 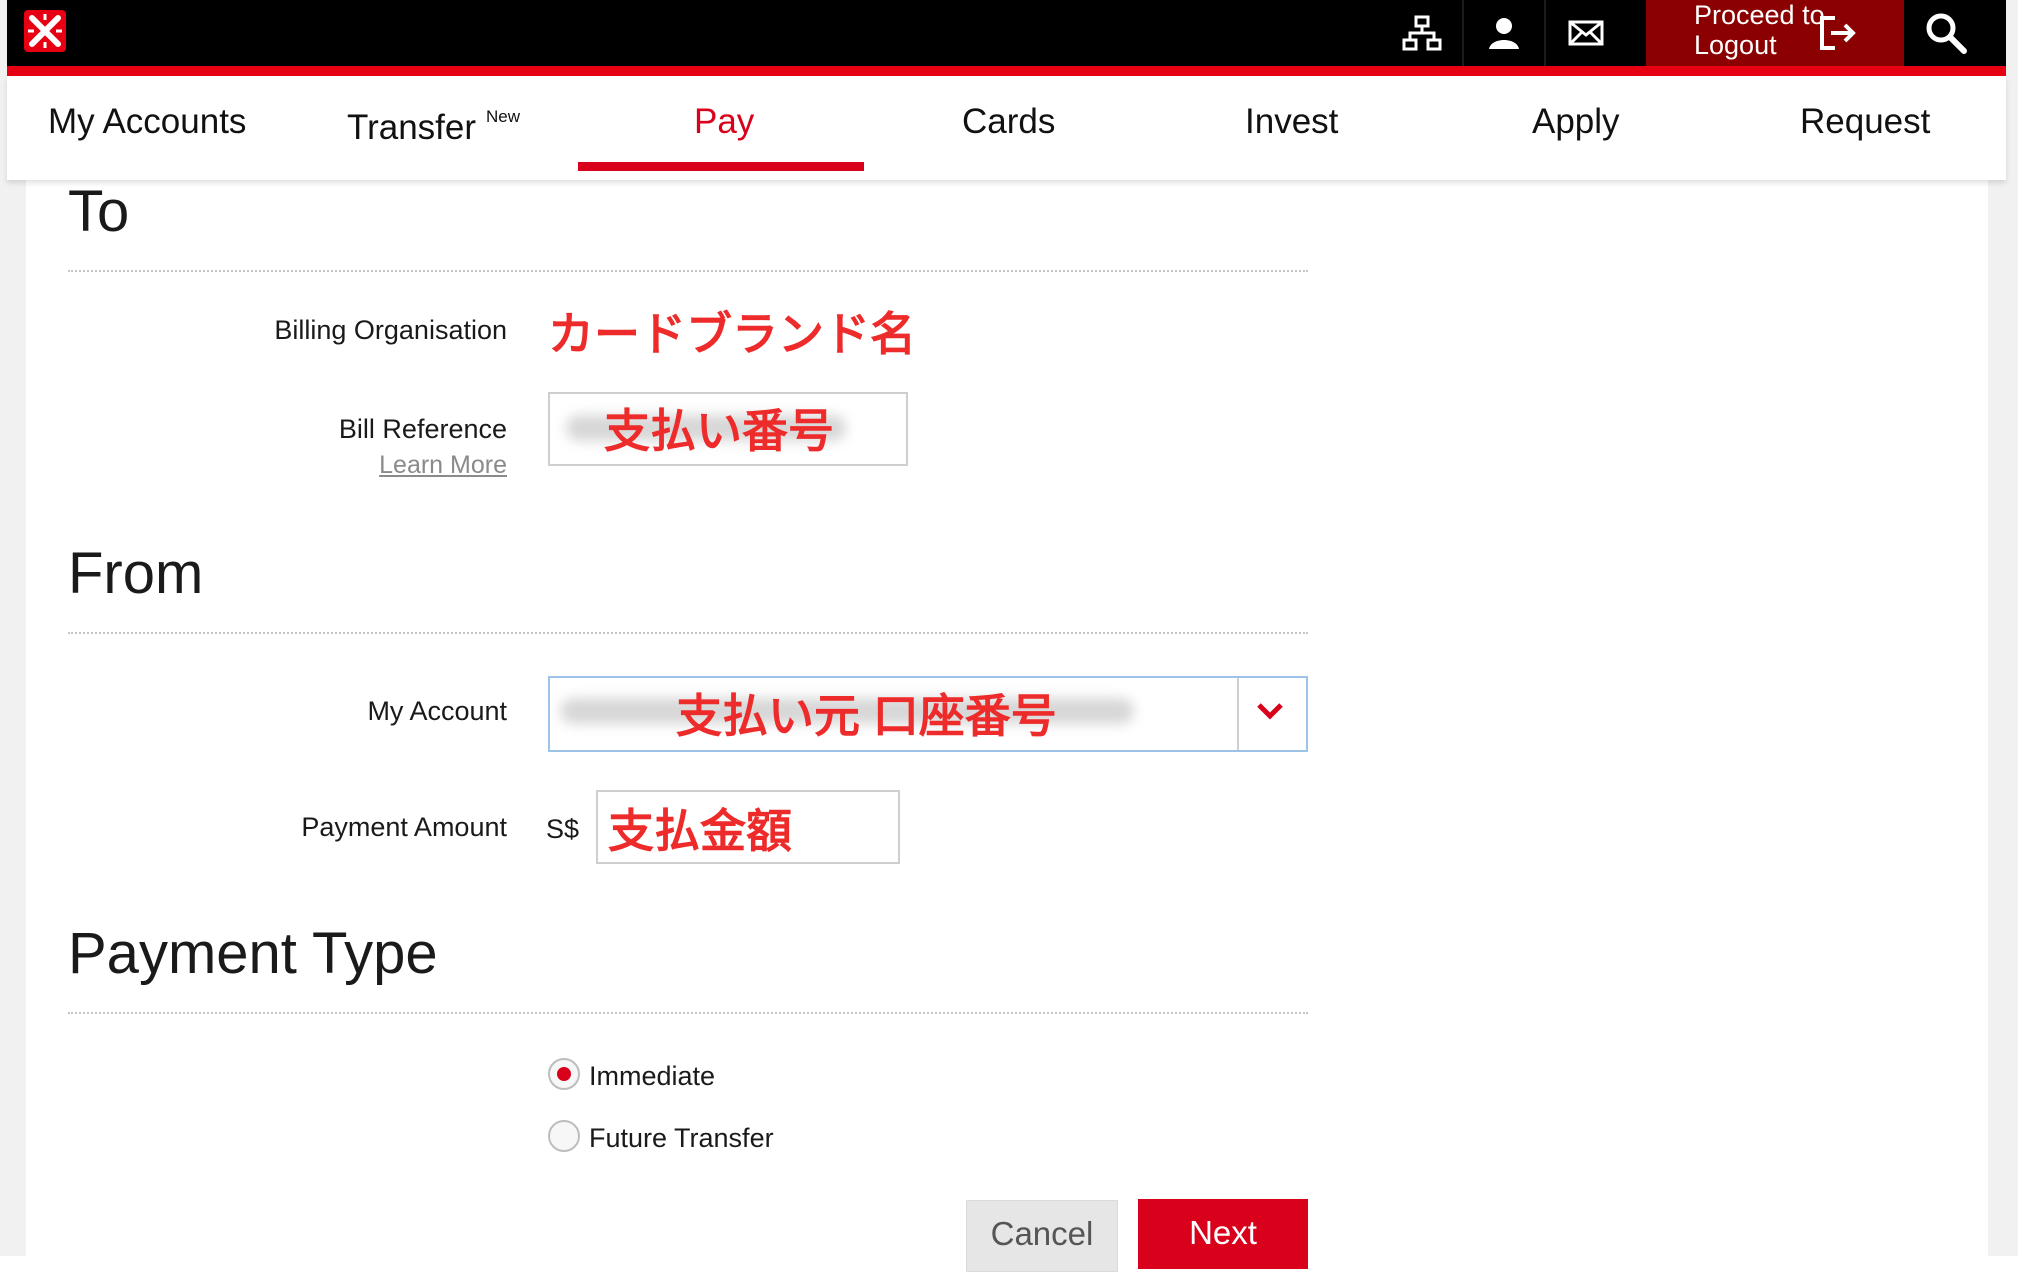 I want to click on mail-icon, so click(x=1586, y=33).